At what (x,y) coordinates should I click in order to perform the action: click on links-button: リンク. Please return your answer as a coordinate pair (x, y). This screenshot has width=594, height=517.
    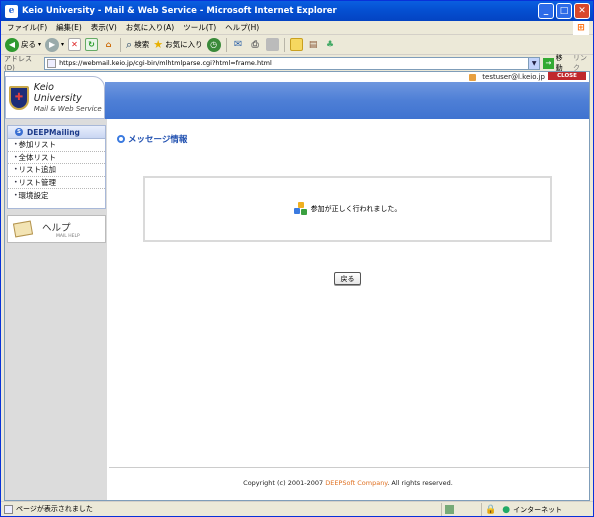
    Looking at the image, I should click on (583, 63).